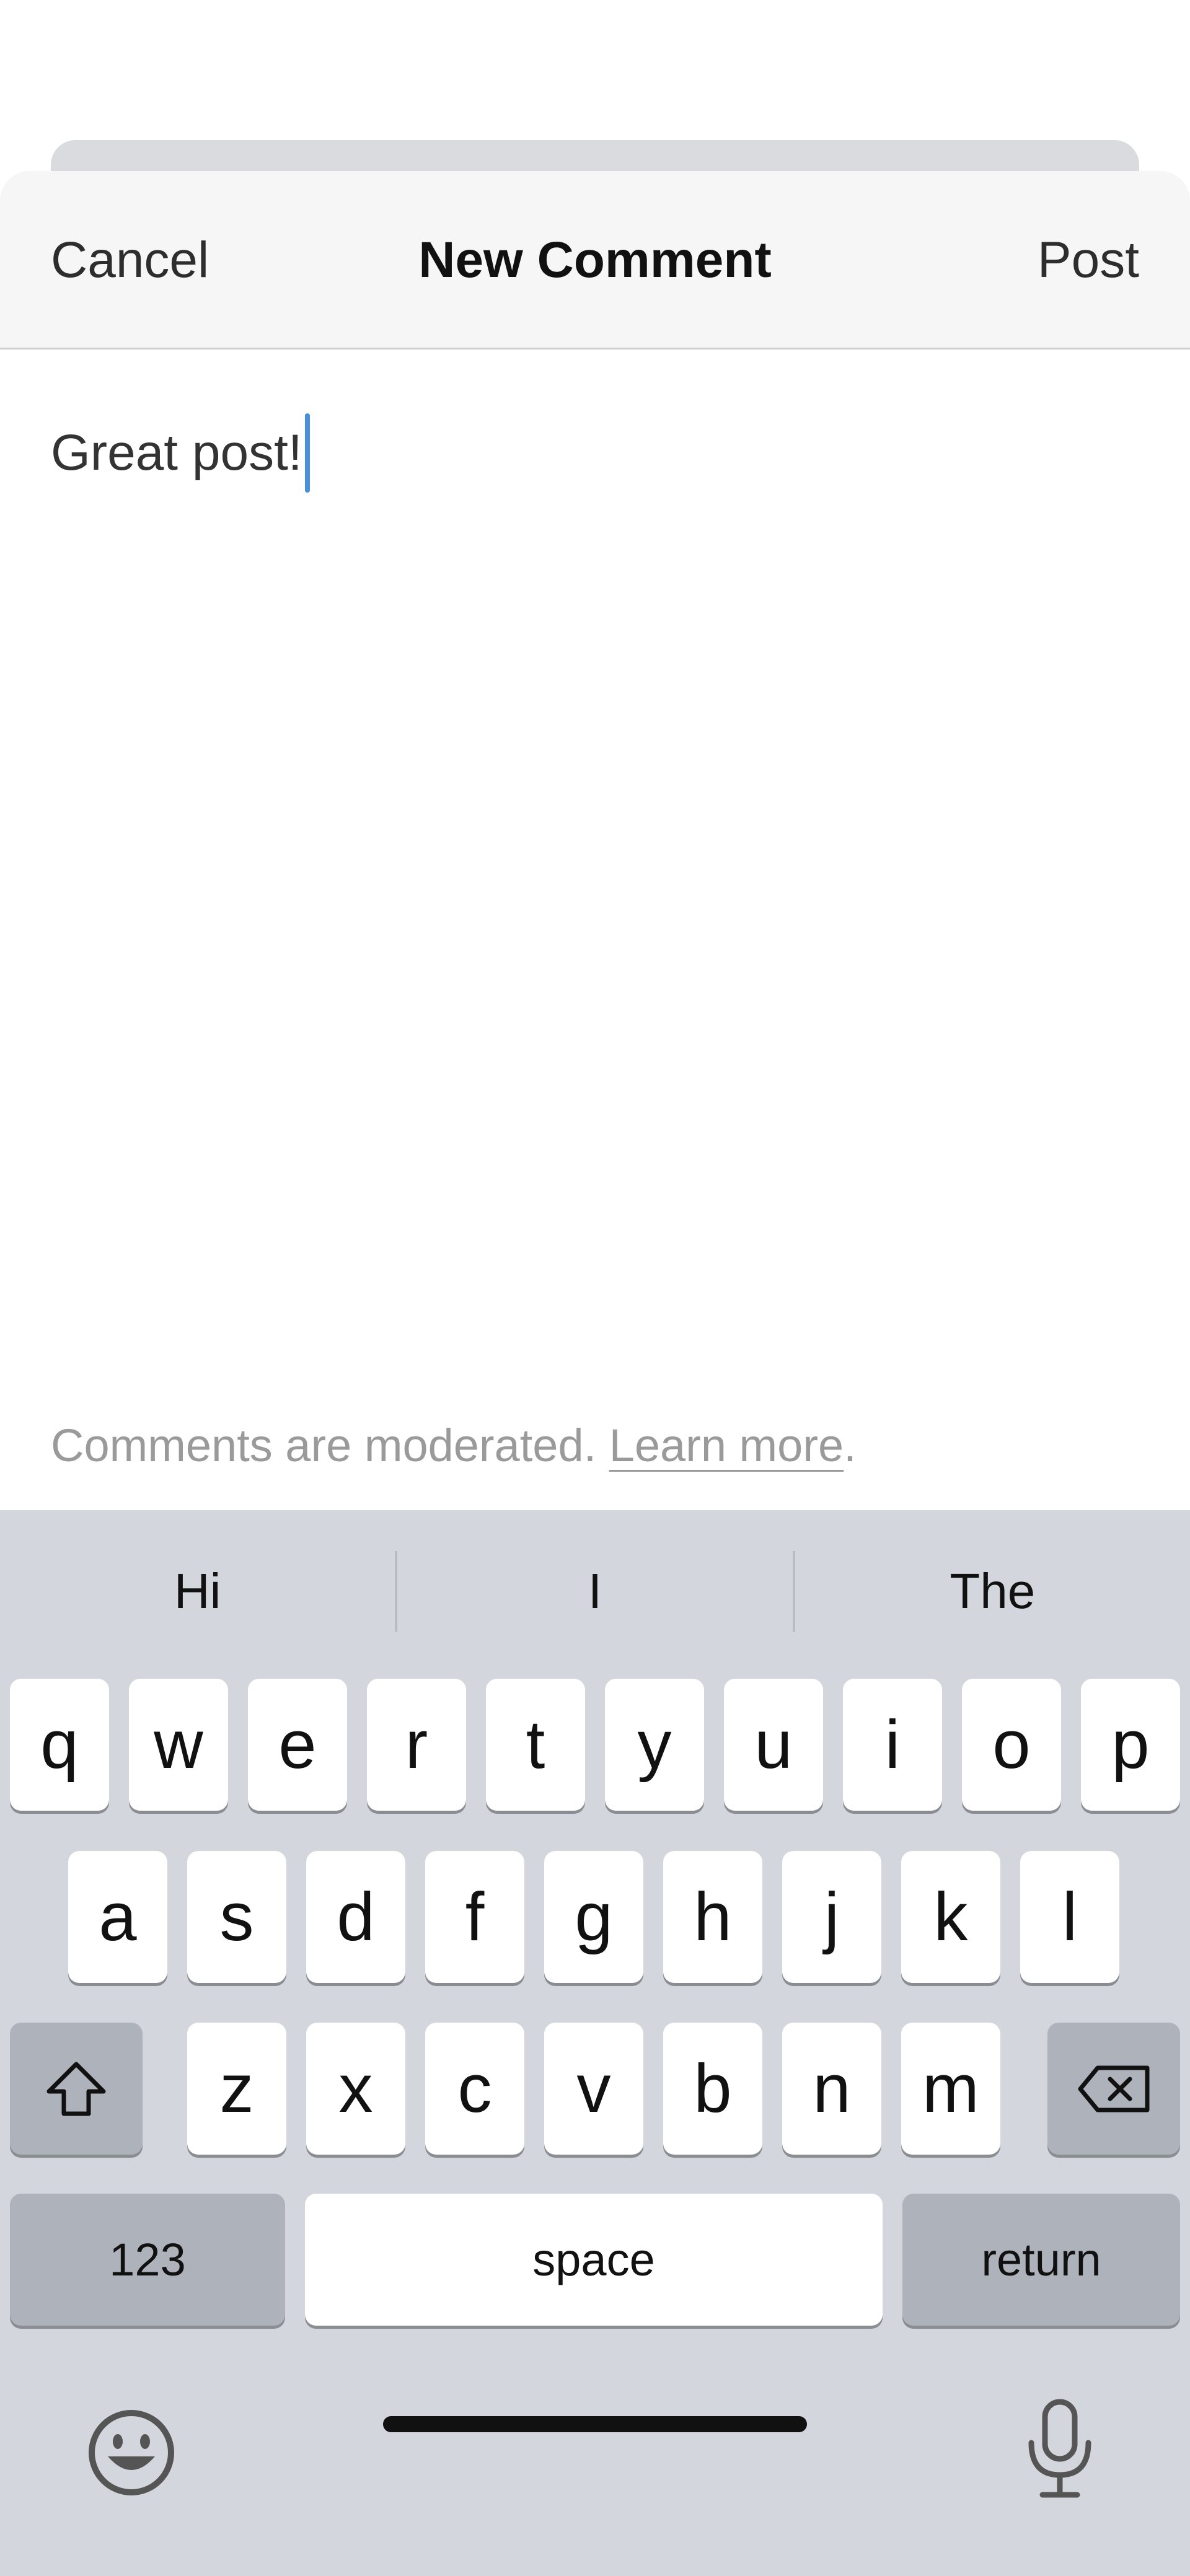  Describe the element at coordinates (1011, 1745) in the screenshot. I see `key-o: o` at that location.